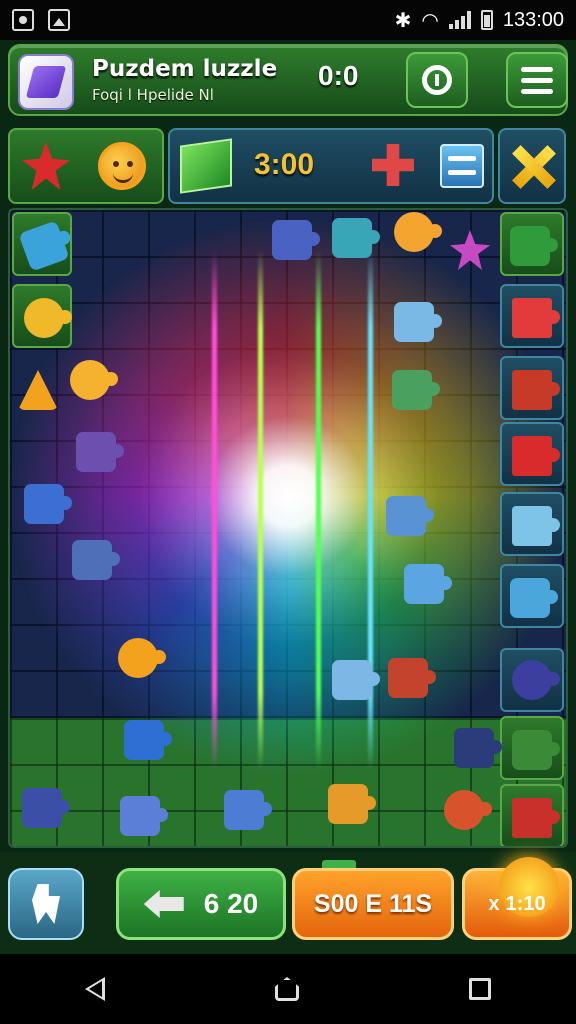 The image size is (576, 1024). What do you see at coordinates (468, 810) in the screenshot?
I see `red-bird-piece` at bounding box center [468, 810].